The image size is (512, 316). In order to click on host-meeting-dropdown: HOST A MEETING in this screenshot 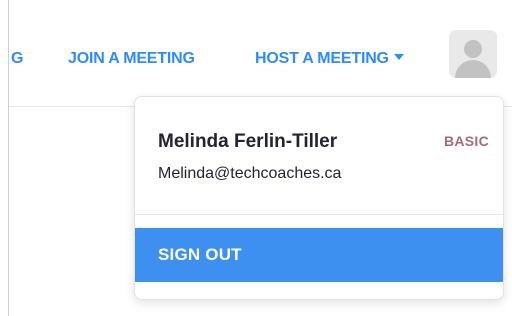, I will do `click(329, 59)`.